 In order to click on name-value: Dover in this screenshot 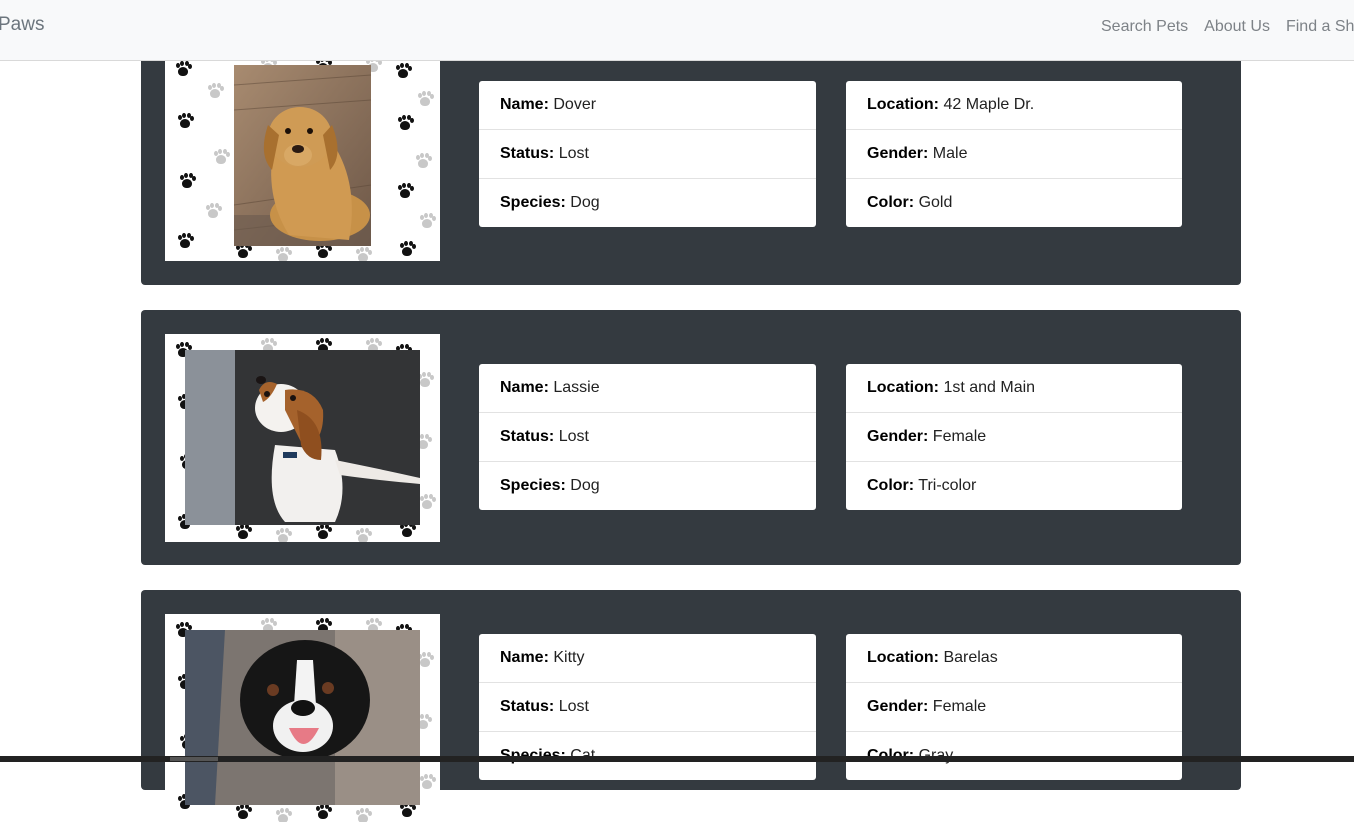, I will do `click(575, 104)`.